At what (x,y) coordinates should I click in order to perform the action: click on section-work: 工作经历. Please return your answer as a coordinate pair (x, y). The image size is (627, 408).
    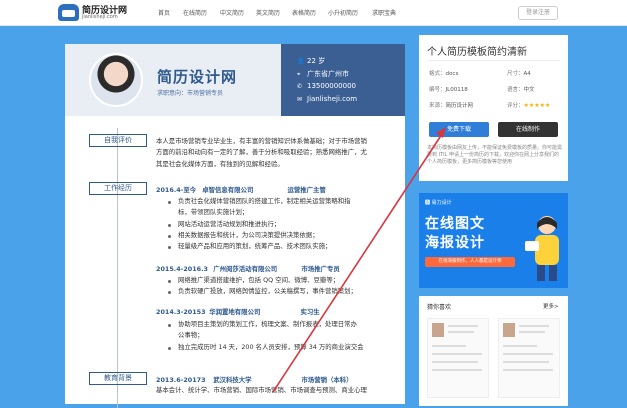
    Looking at the image, I should click on (118, 188).